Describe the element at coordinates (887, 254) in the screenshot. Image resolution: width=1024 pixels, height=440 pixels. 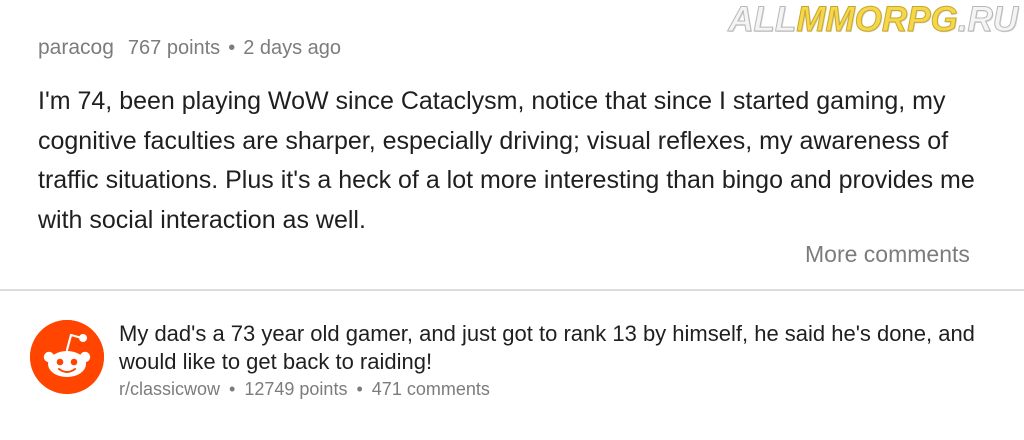
I see `more-comments-link: More comments` at that location.